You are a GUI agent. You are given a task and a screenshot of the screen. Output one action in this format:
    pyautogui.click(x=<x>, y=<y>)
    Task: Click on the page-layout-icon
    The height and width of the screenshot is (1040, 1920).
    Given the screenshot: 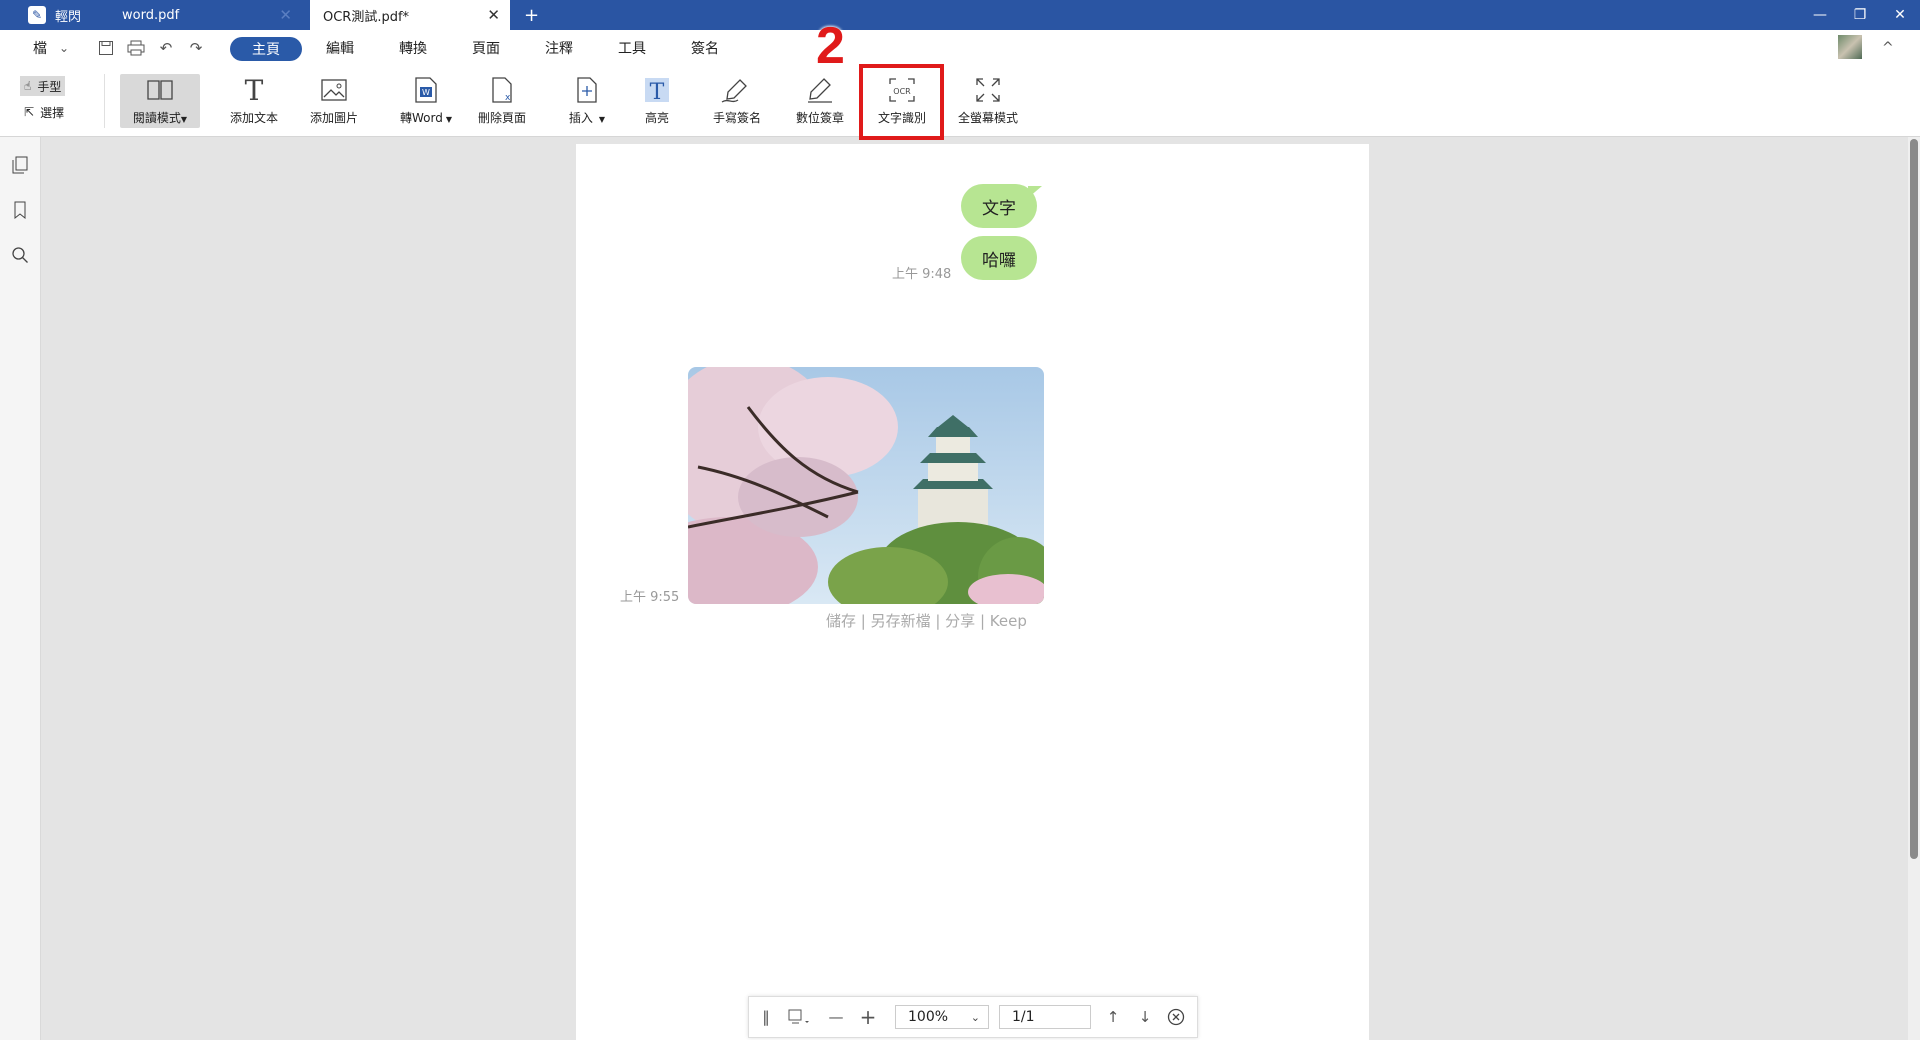 What is the action you would take?
    pyautogui.click(x=800, y=1017)
    